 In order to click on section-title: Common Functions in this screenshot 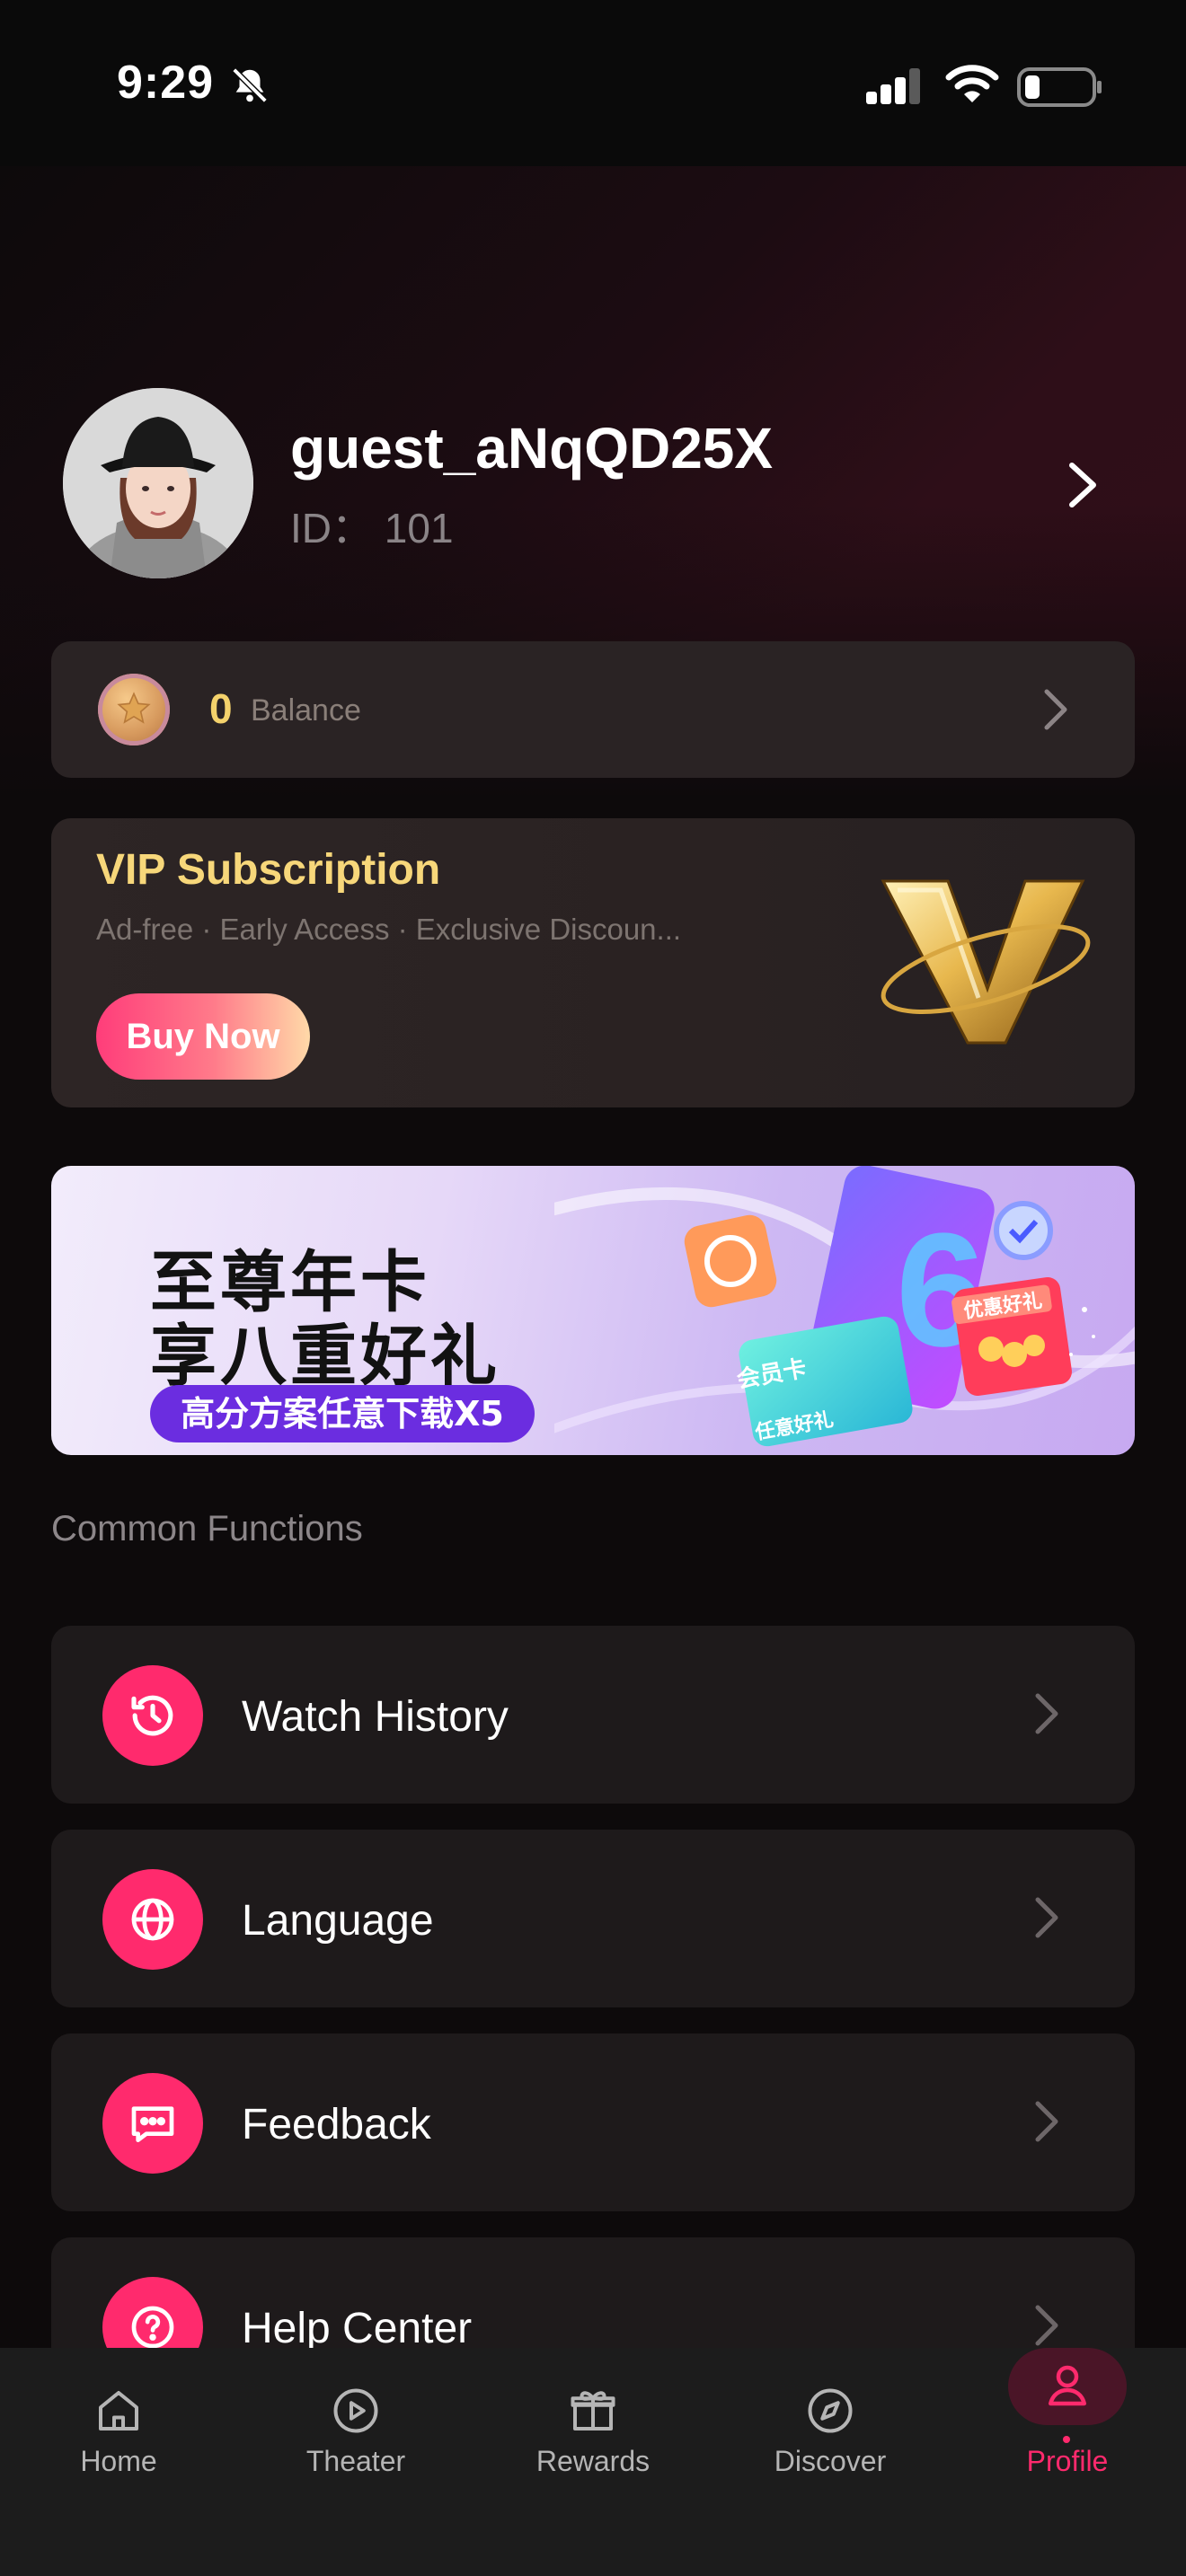, I will do `click(207, 1528)`.